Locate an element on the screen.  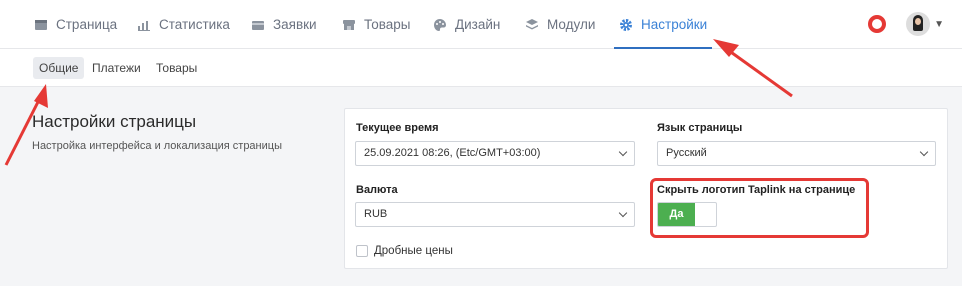
currency-value: RUB is located at coordinates (376, 214).